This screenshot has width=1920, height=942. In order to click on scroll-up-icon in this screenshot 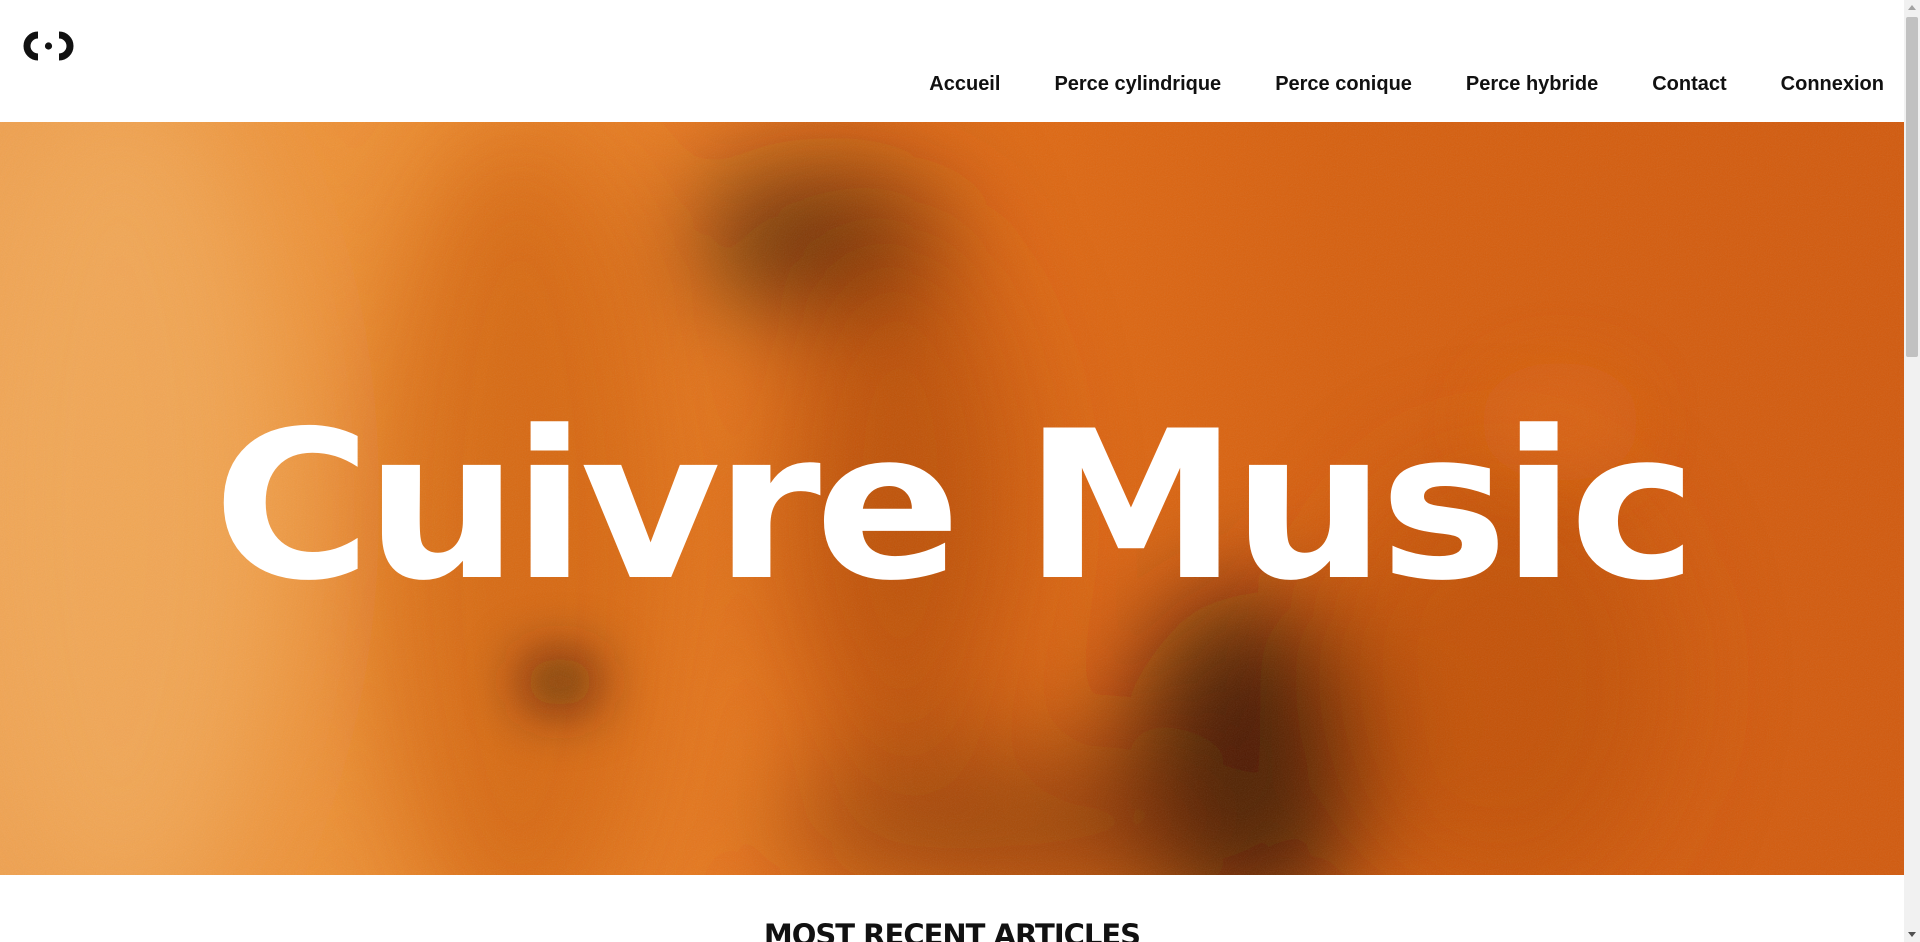, I will do `click(1912, 7)`.